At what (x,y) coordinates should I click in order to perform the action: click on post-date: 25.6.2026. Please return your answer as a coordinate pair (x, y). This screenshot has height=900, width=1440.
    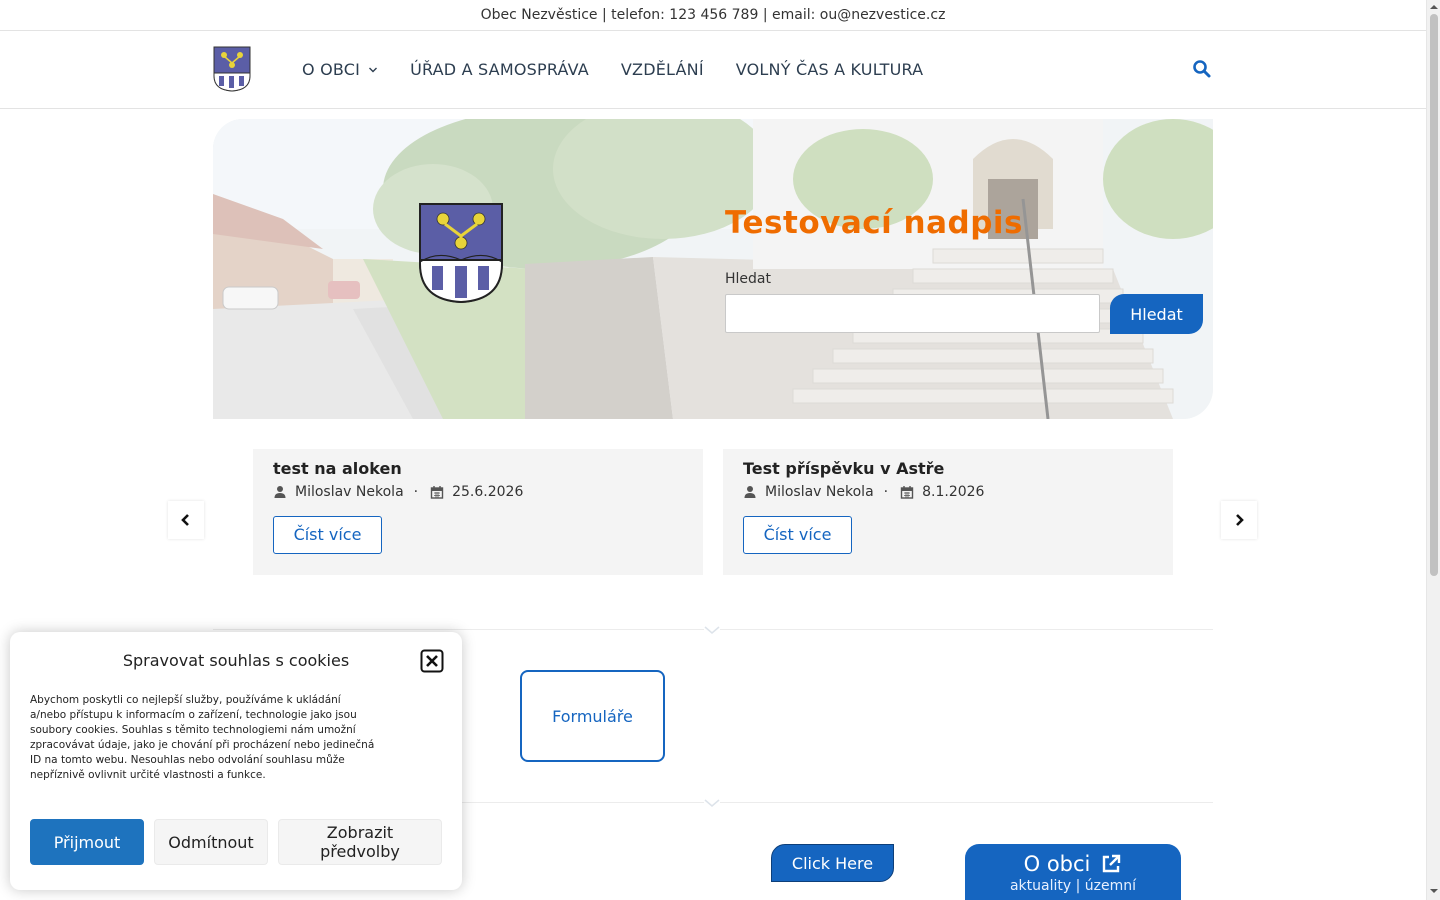
    Looking at the image, I should click on (488, 492).